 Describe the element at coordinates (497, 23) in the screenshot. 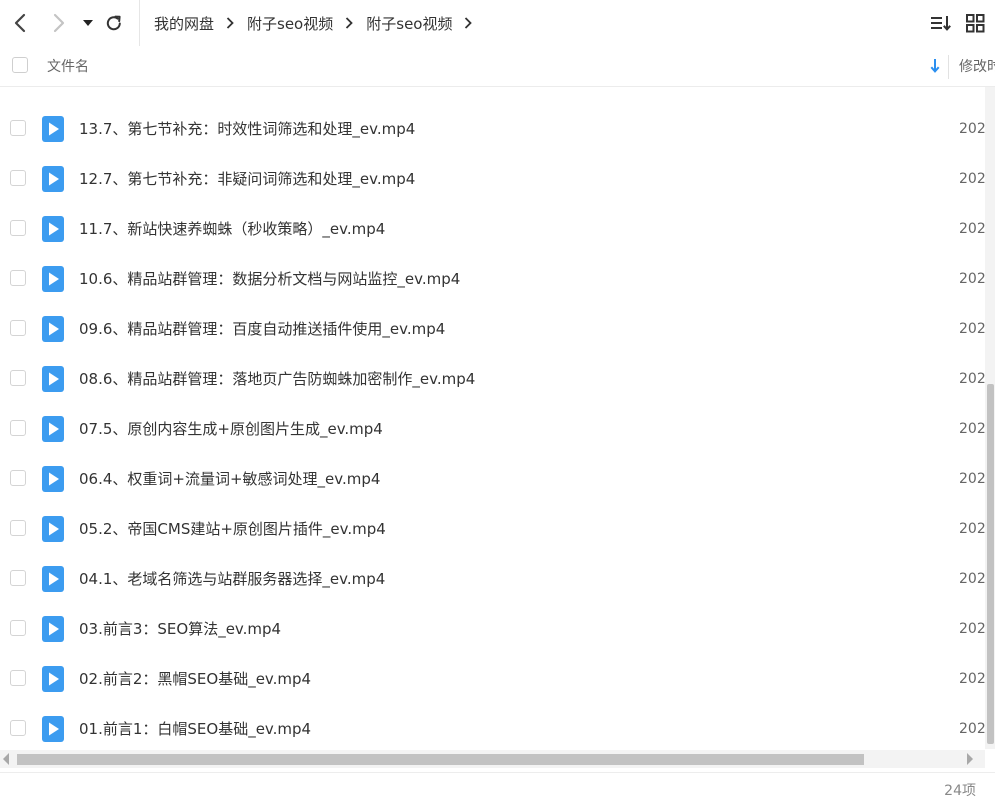

I see `toolbar: 我的网盘 附子seo视频 附子seo视频` at that location.